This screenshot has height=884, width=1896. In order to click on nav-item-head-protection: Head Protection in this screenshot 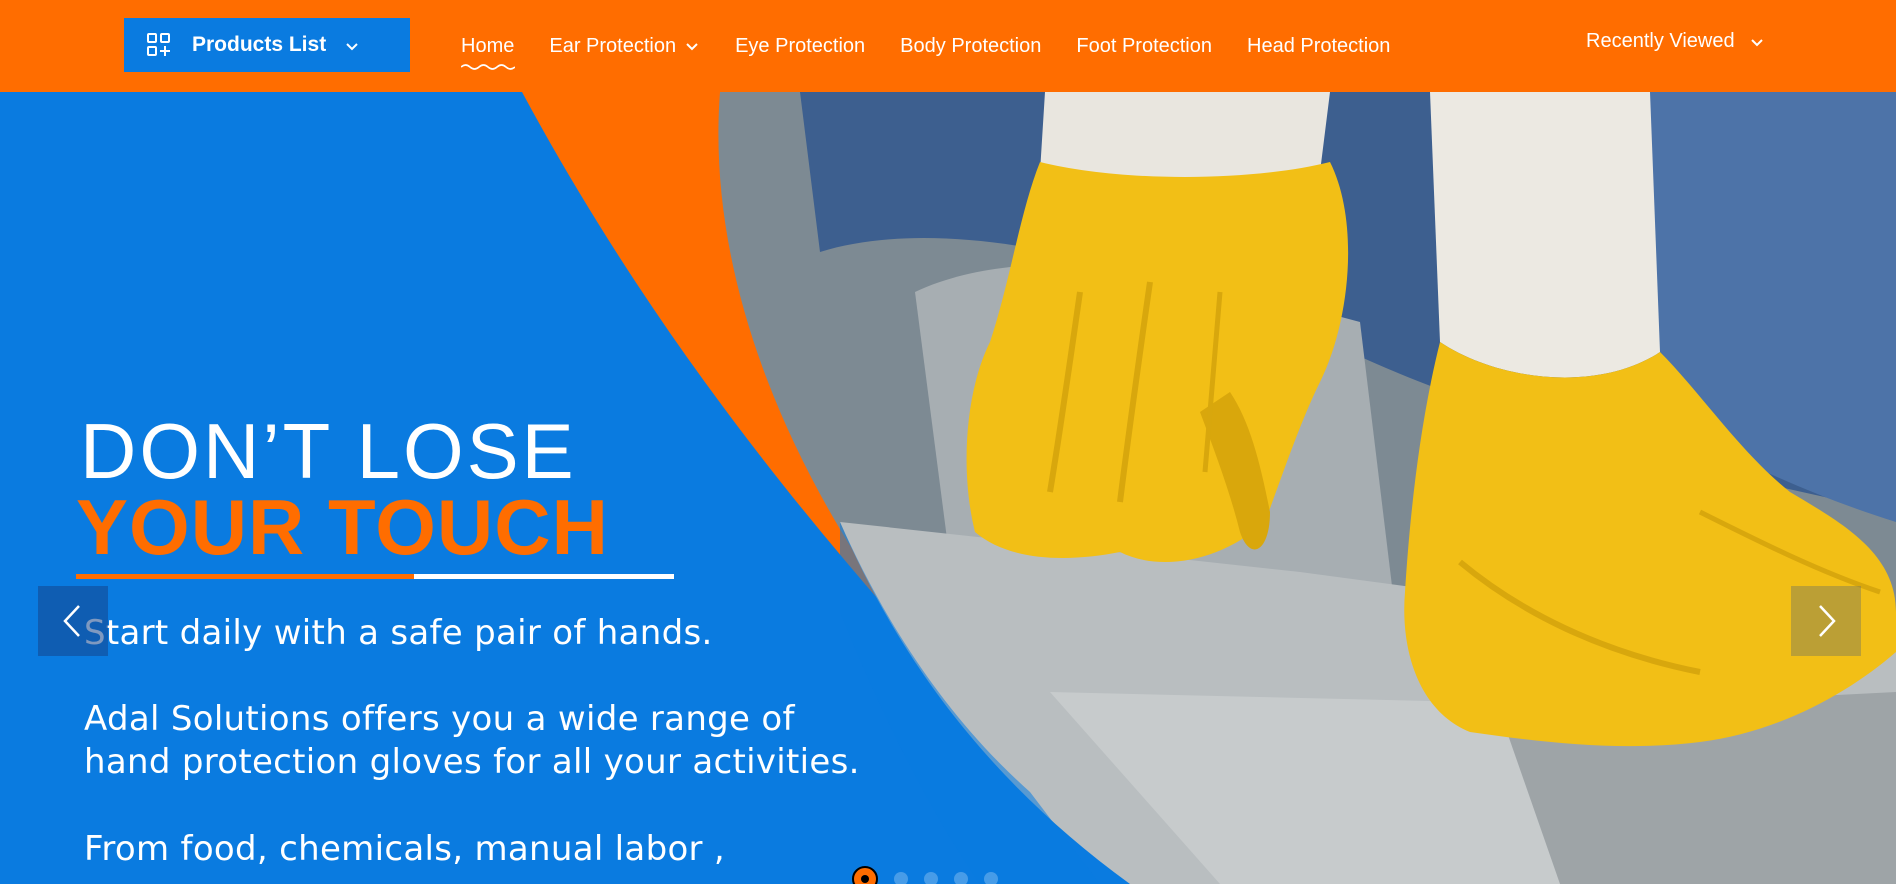, I will do `click(1318, 46)`.